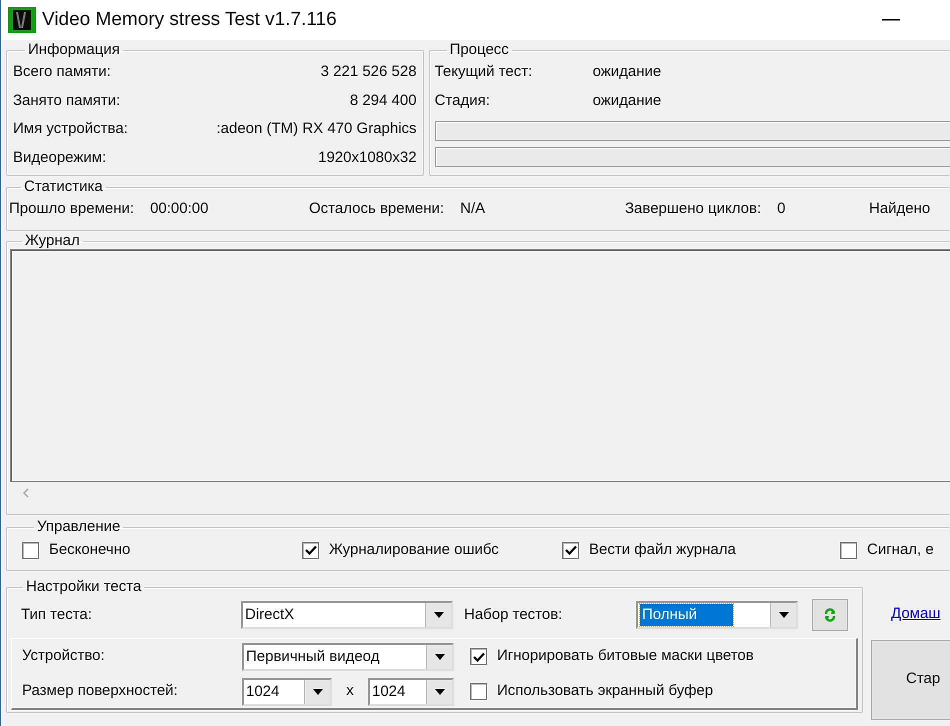  What do you see at coordinates (693, 208) in the screenshot?
I see `field-label: Завершено циклов:` at bounding box center [693, 208].